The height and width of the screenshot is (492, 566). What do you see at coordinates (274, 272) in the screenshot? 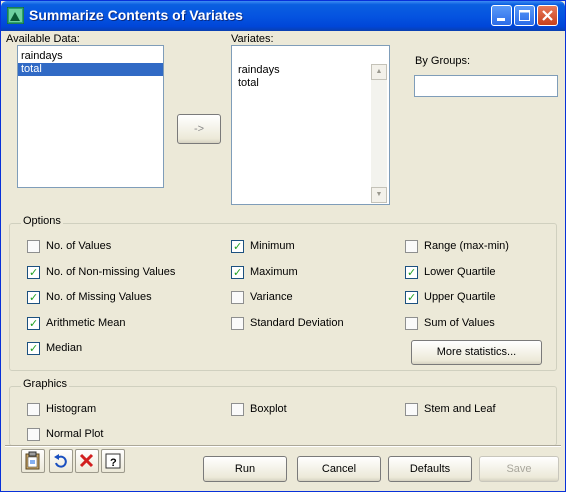
I see `checkbox-label: Maximum` at bounding box center [274, 272].